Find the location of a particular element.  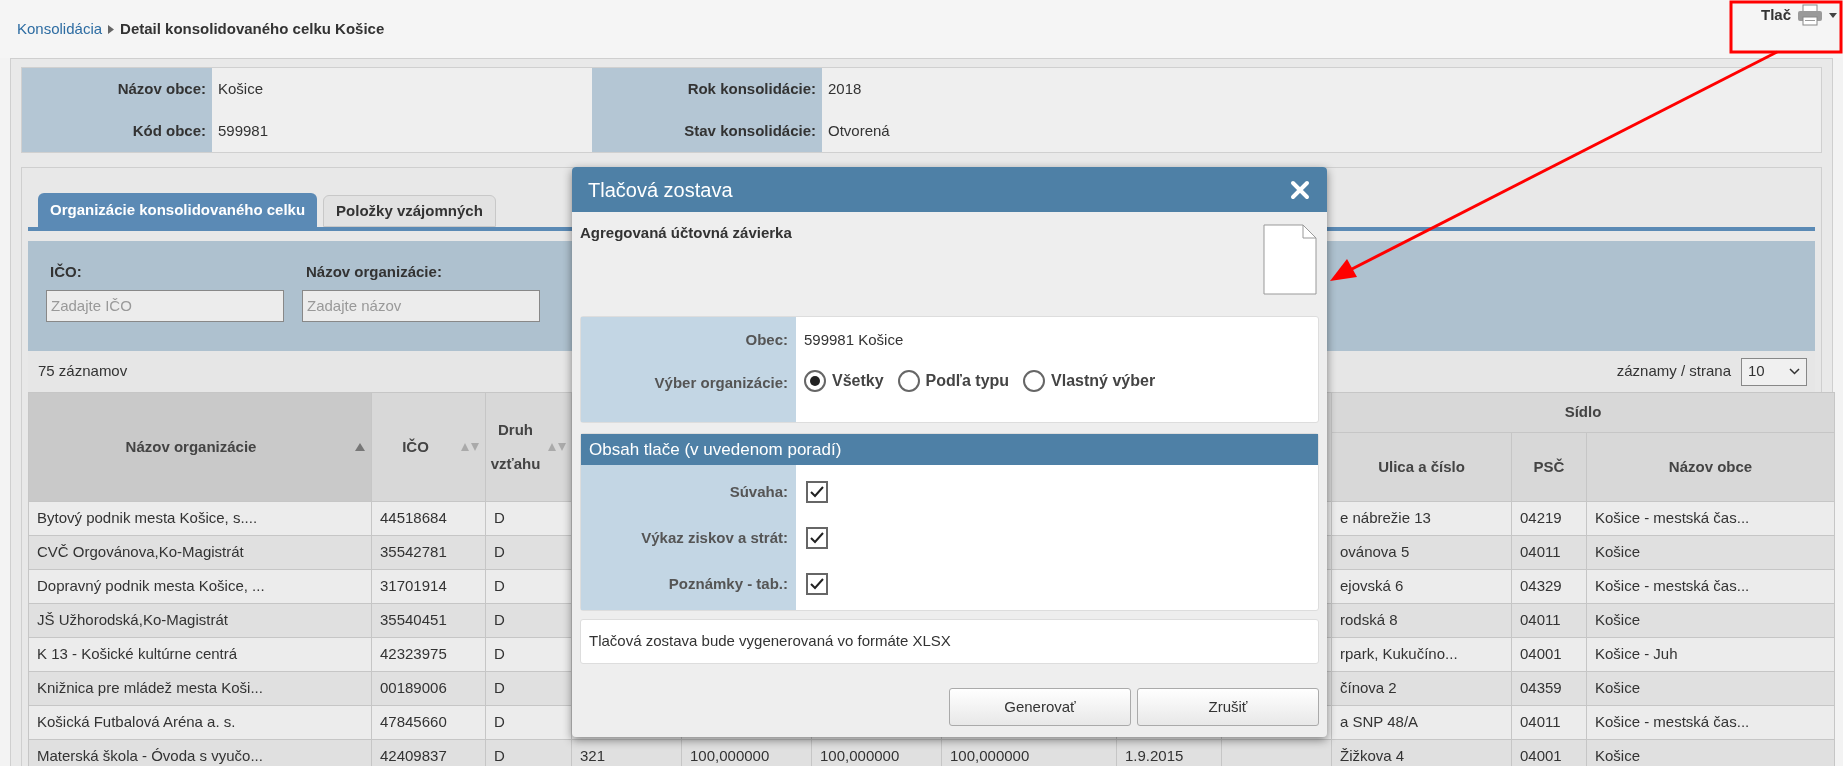

chevron-down-icon is located at coordinates (1794, 371).